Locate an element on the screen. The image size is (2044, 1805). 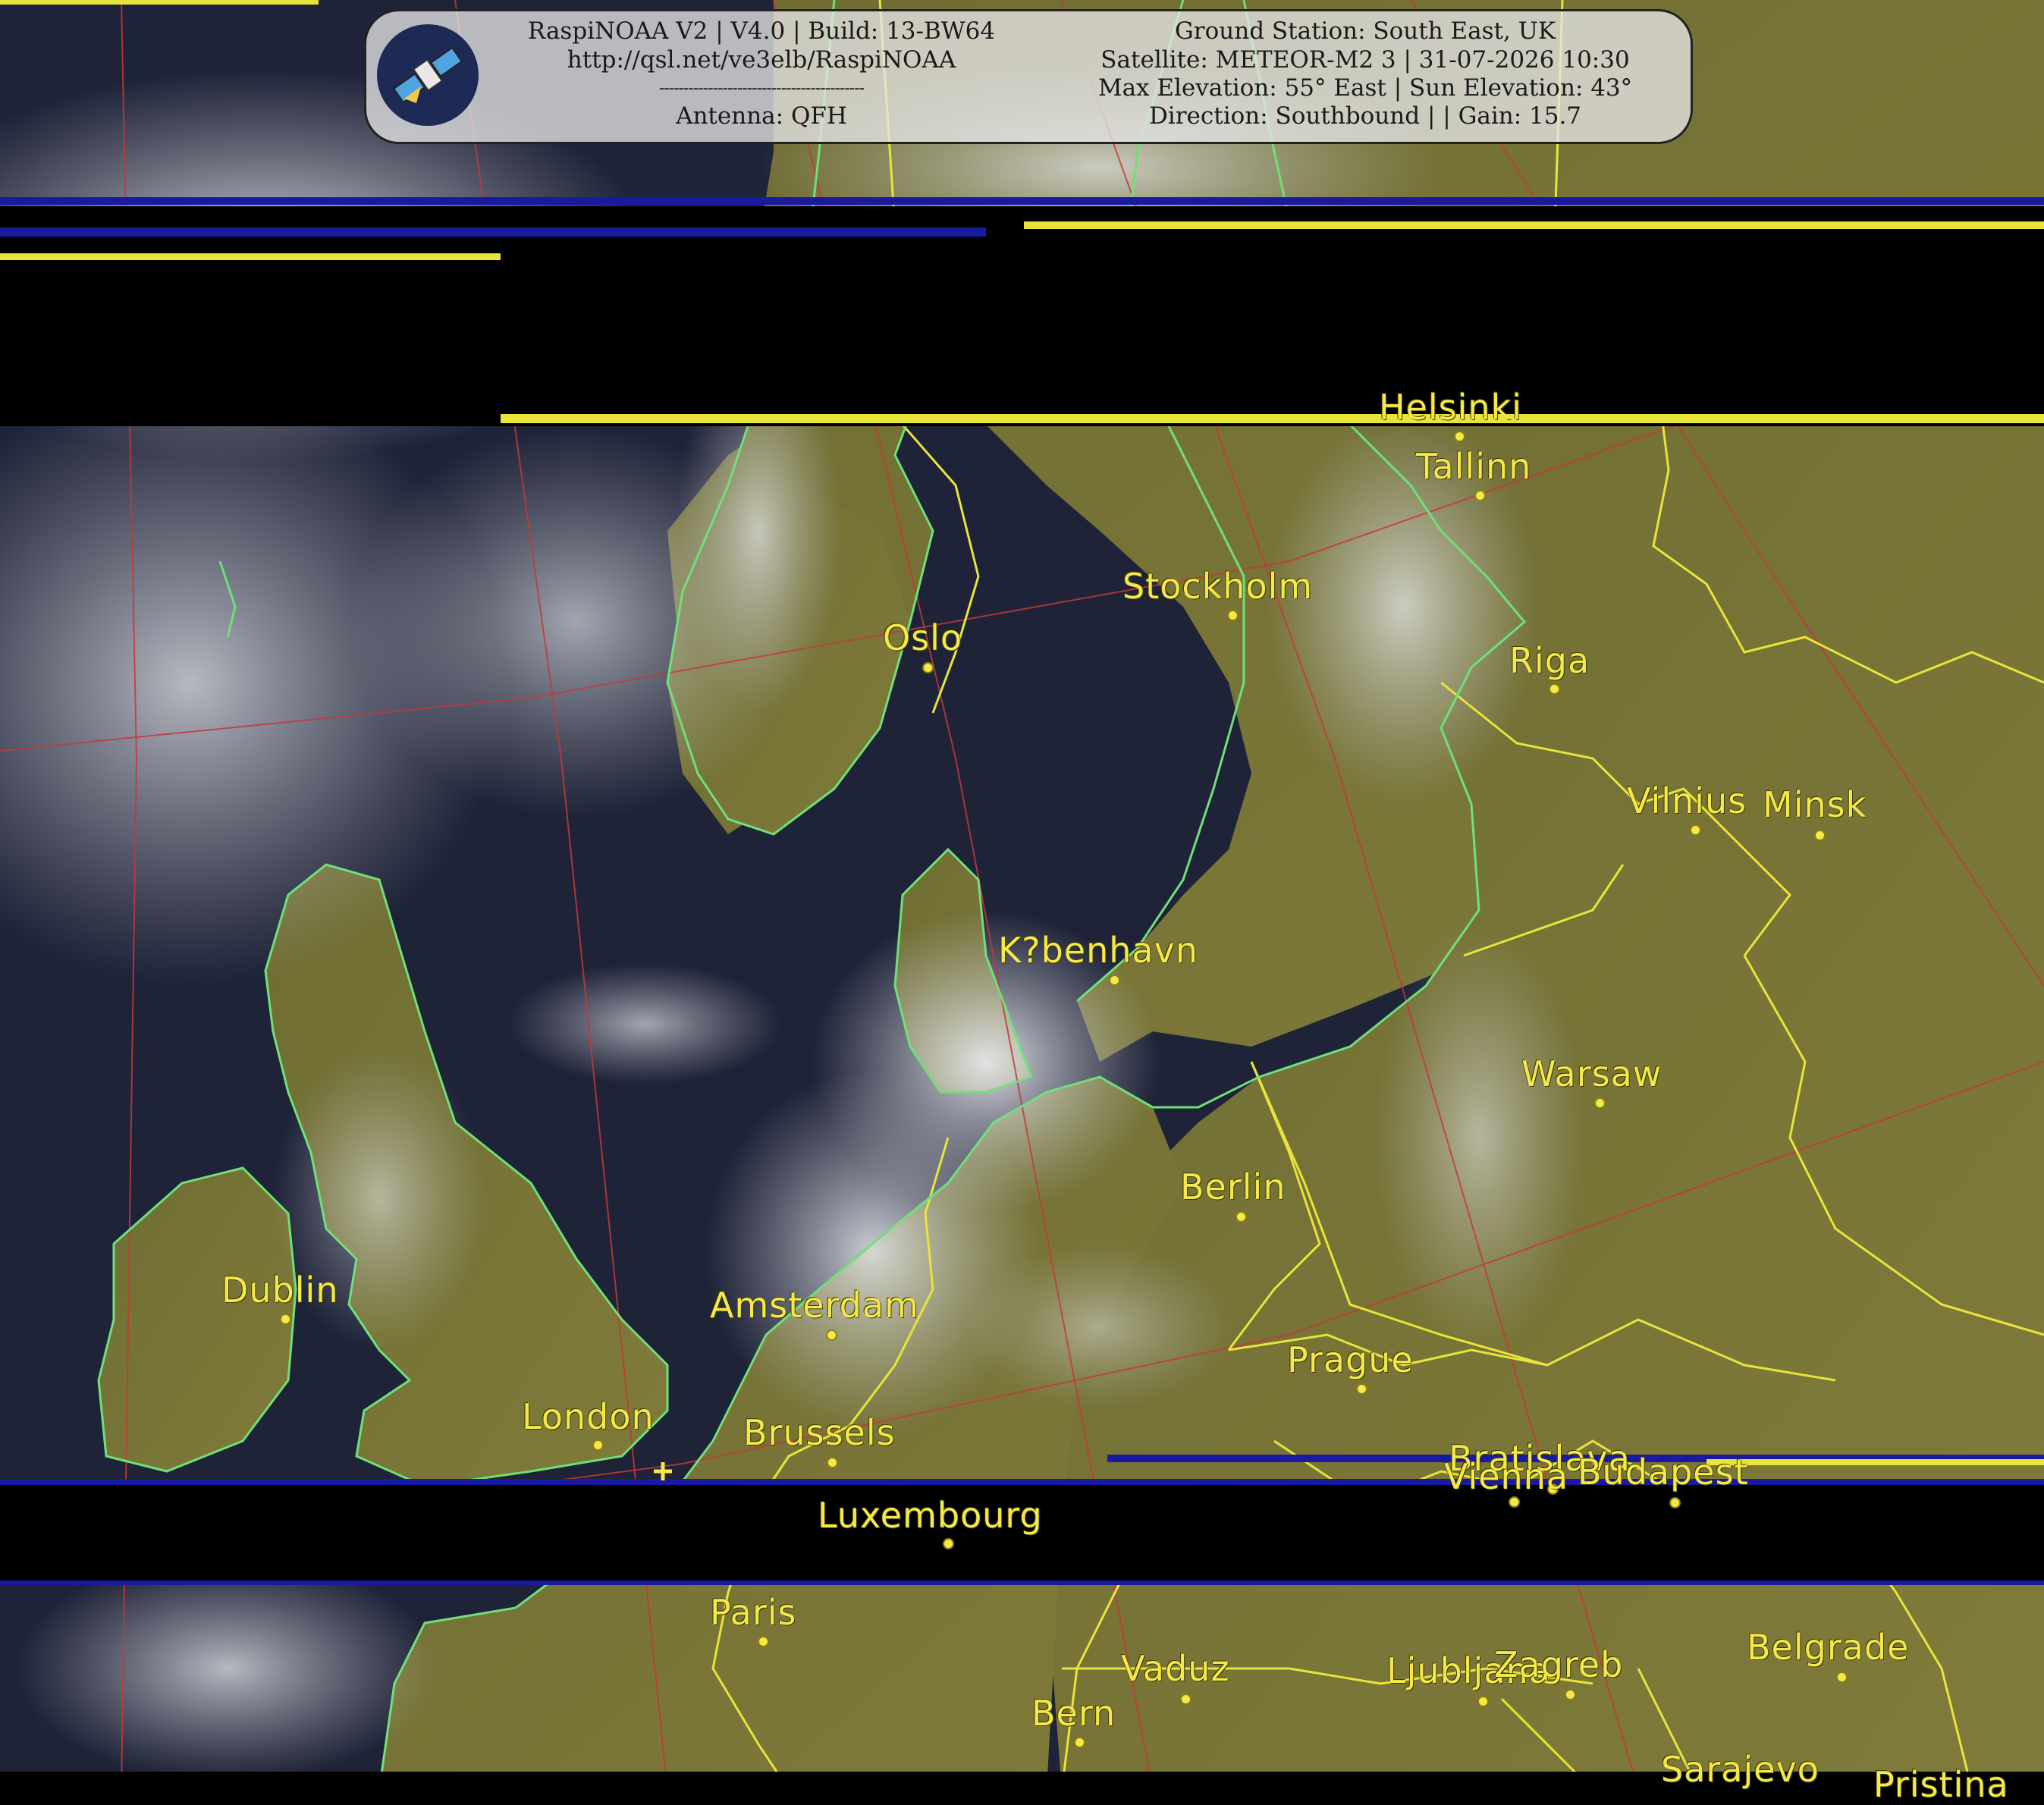
header-right-line1: Ground Station: South East, UK is located at coordinates (1365, 31).